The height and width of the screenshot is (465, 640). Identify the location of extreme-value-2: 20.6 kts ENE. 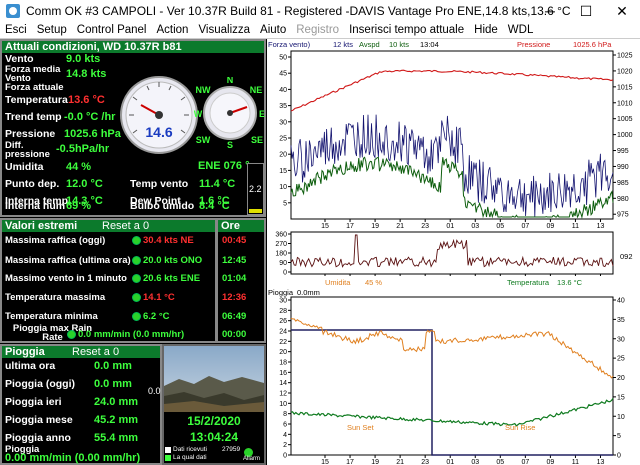
(172, 278).